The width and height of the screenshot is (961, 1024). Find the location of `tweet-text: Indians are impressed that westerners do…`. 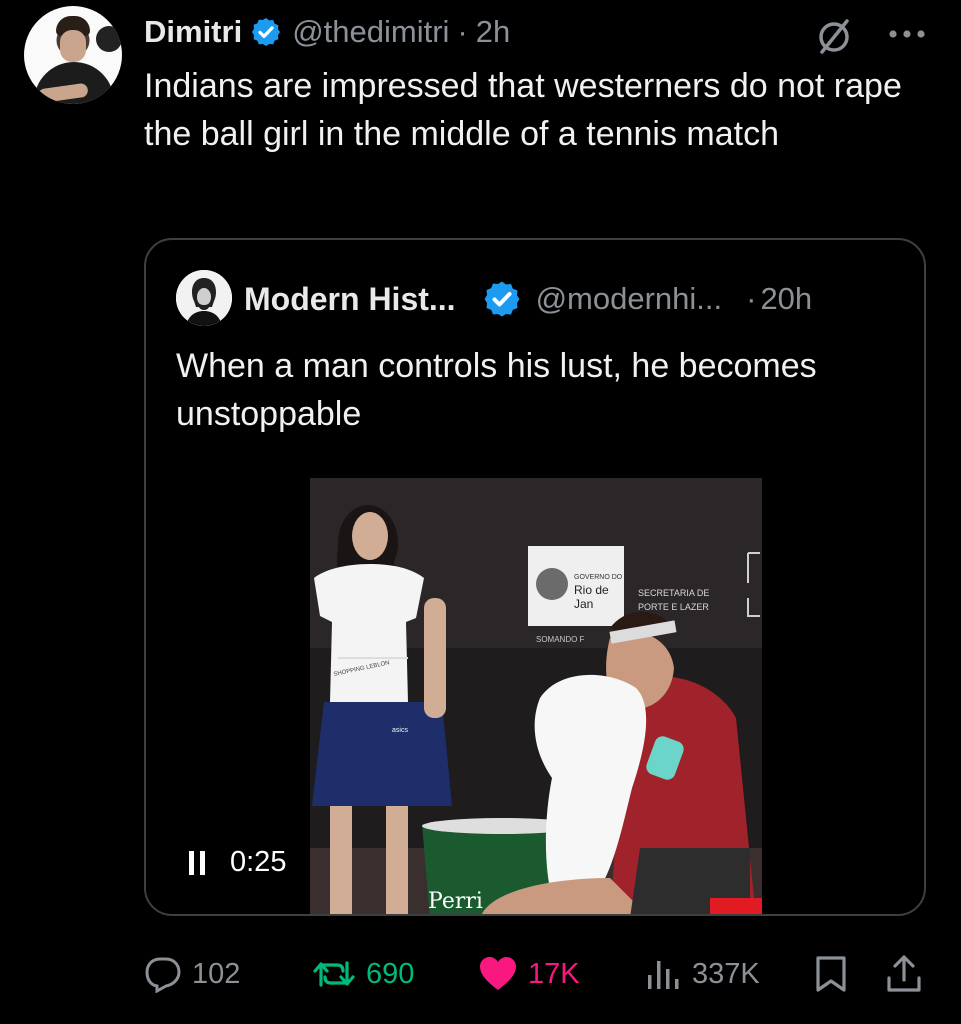

tweet-text: Indians are impressed that westerners do… is located at coordinates (523, 110).